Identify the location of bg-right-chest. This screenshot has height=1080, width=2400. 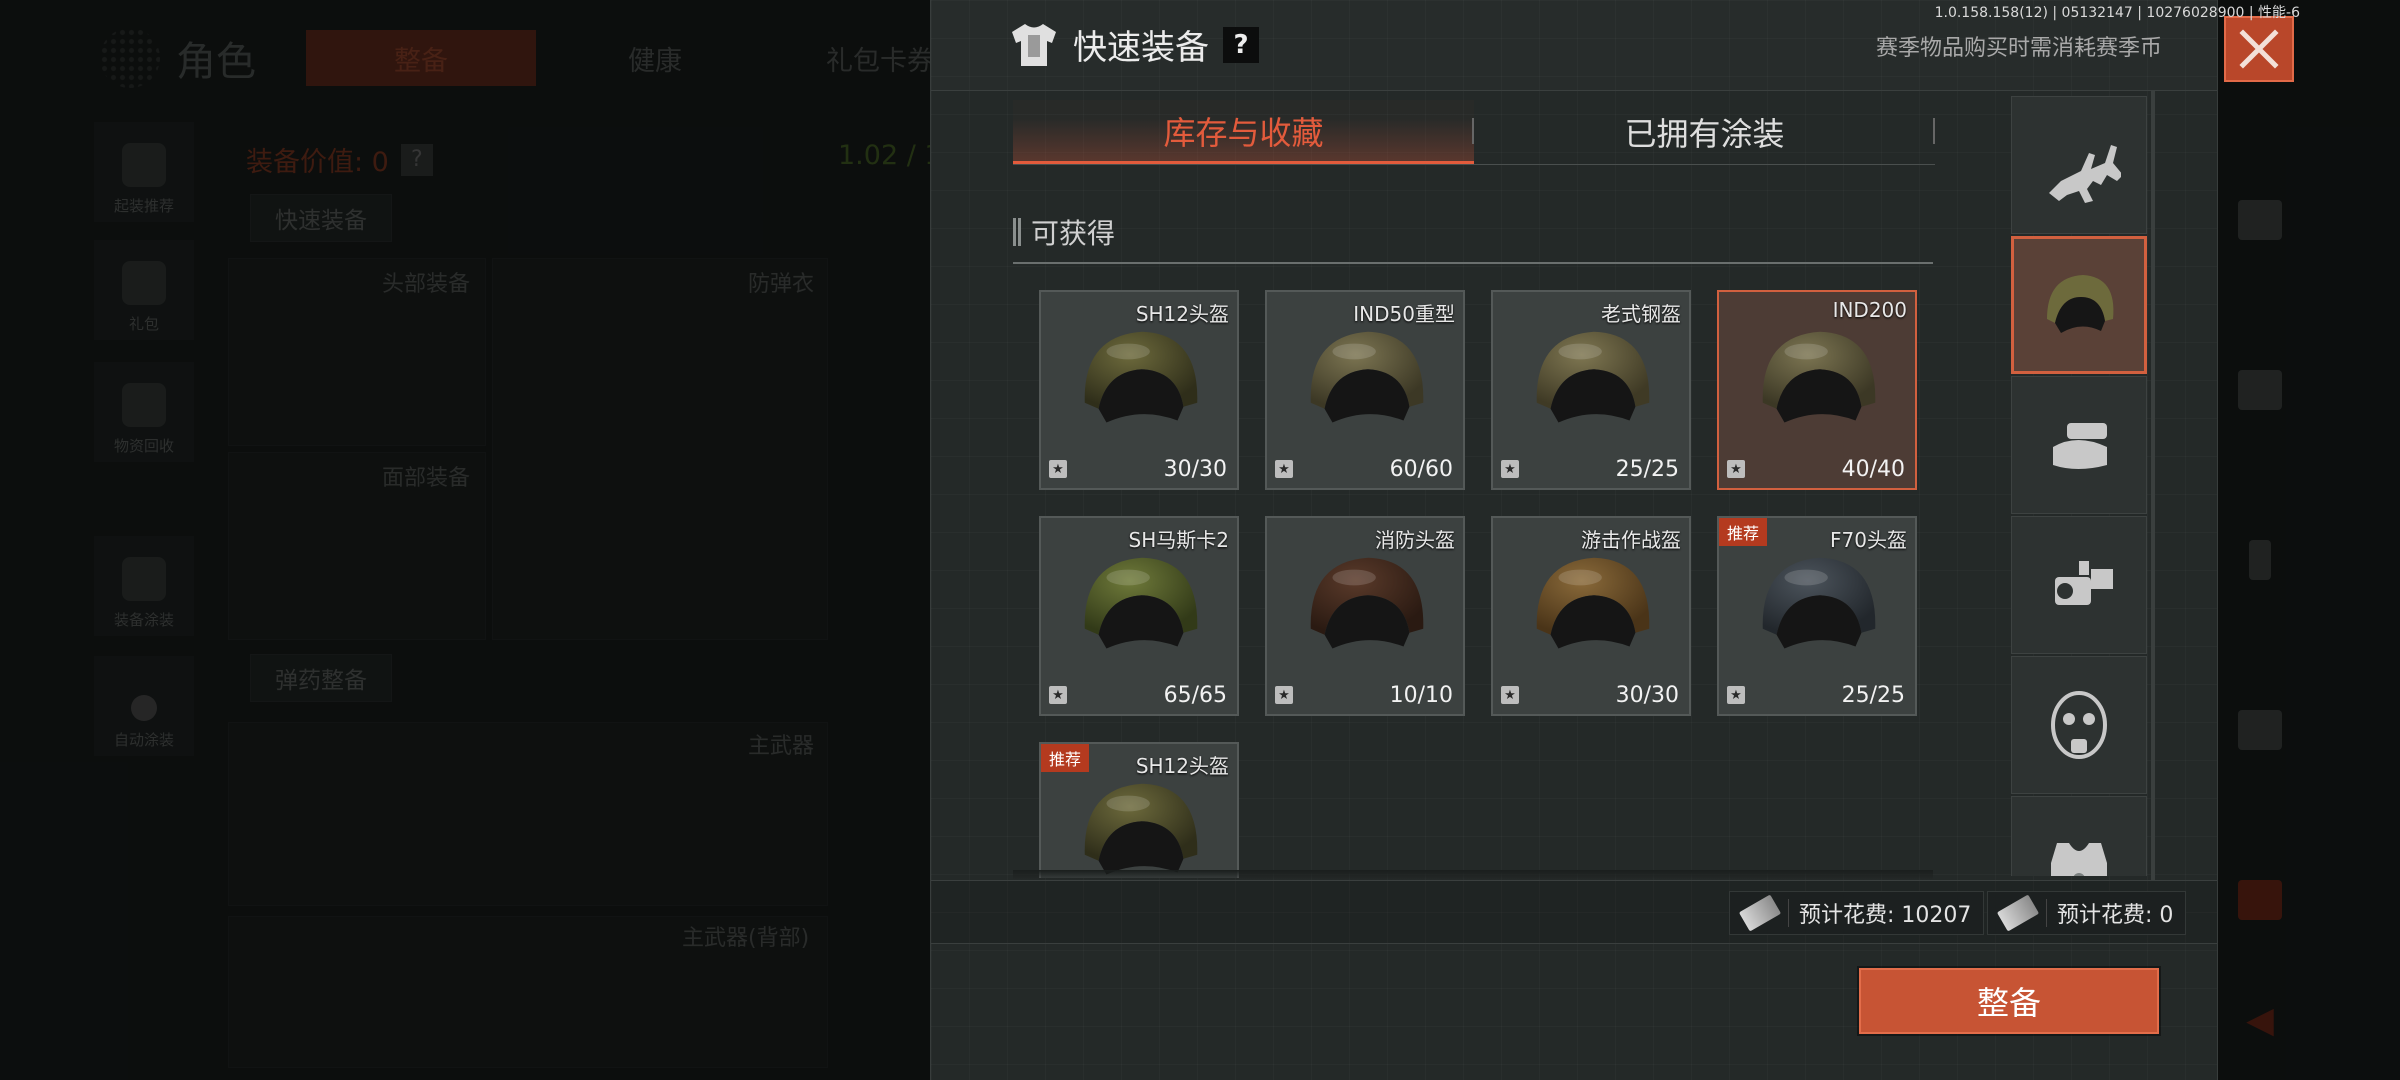
(2260, 900).